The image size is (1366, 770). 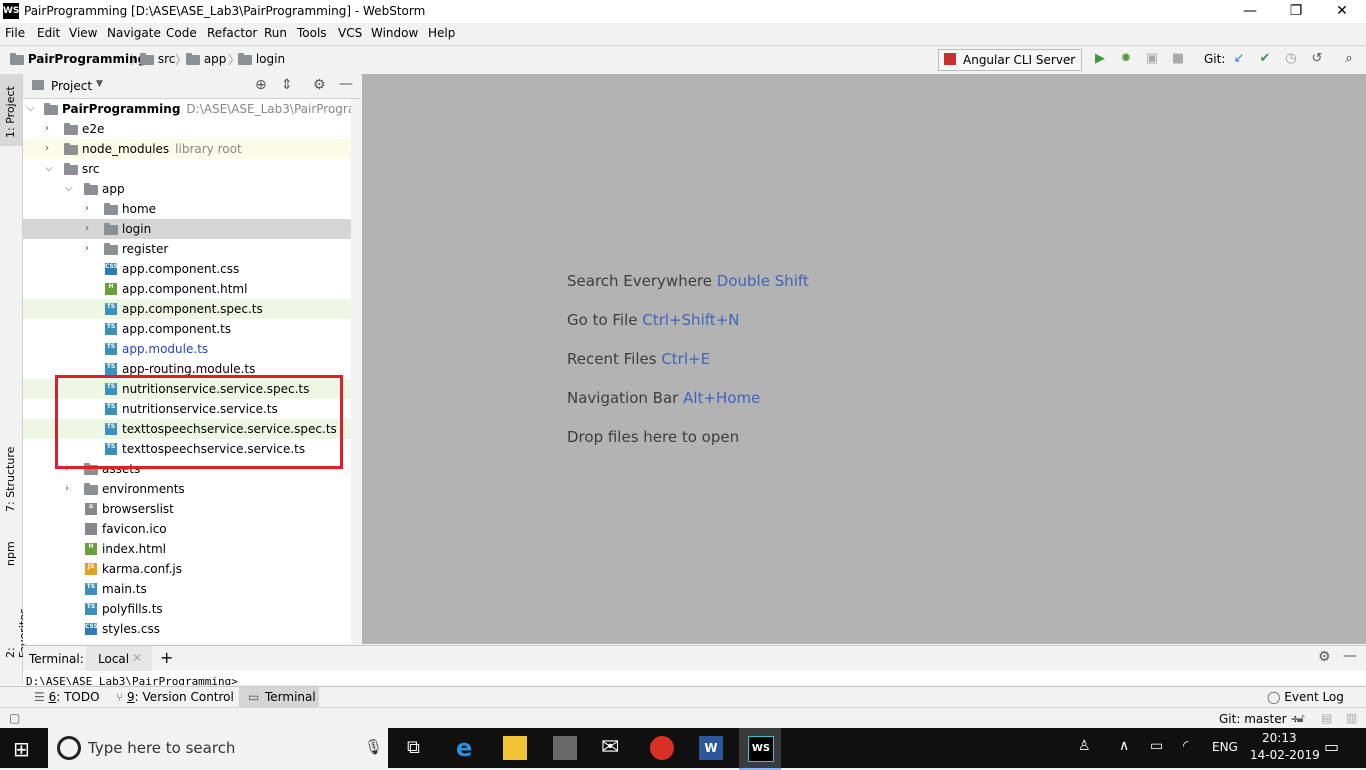 I want to click on menu-navigate: Navigate, so click(x=134, y=33).